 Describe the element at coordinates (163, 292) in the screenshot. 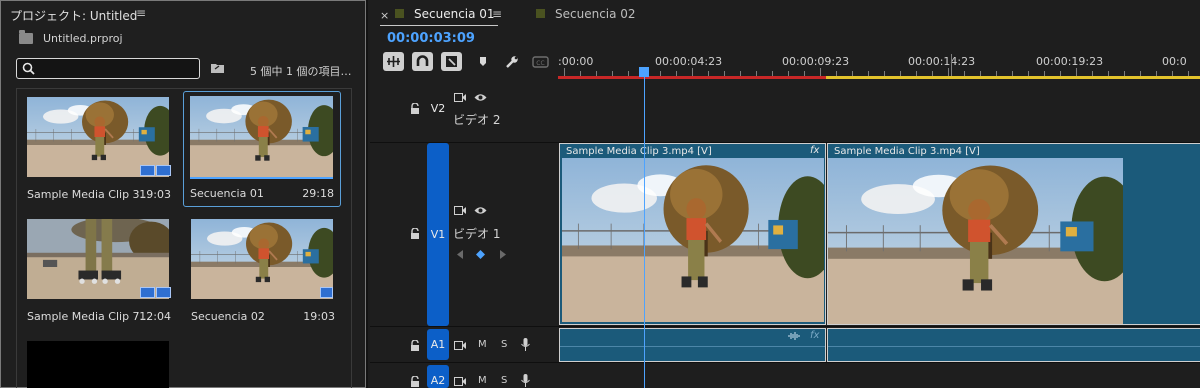

I see `audio-badge-icon` at that location.